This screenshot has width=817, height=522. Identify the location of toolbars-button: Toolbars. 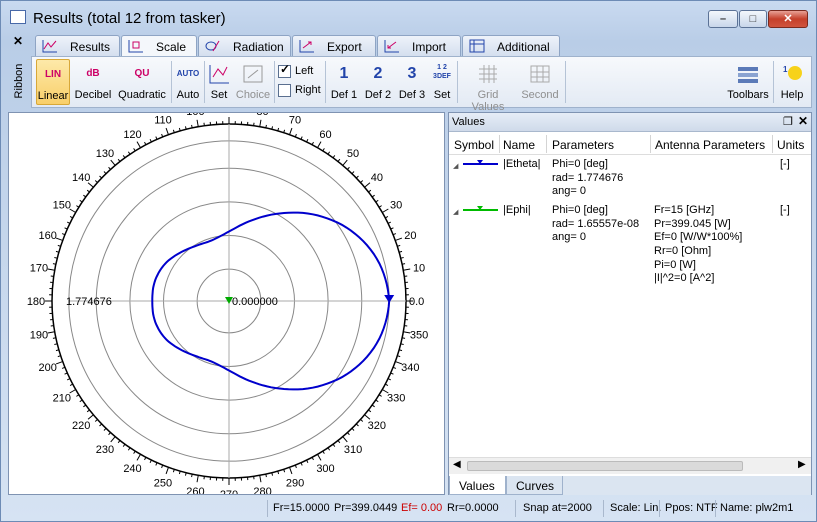
(748, 82).